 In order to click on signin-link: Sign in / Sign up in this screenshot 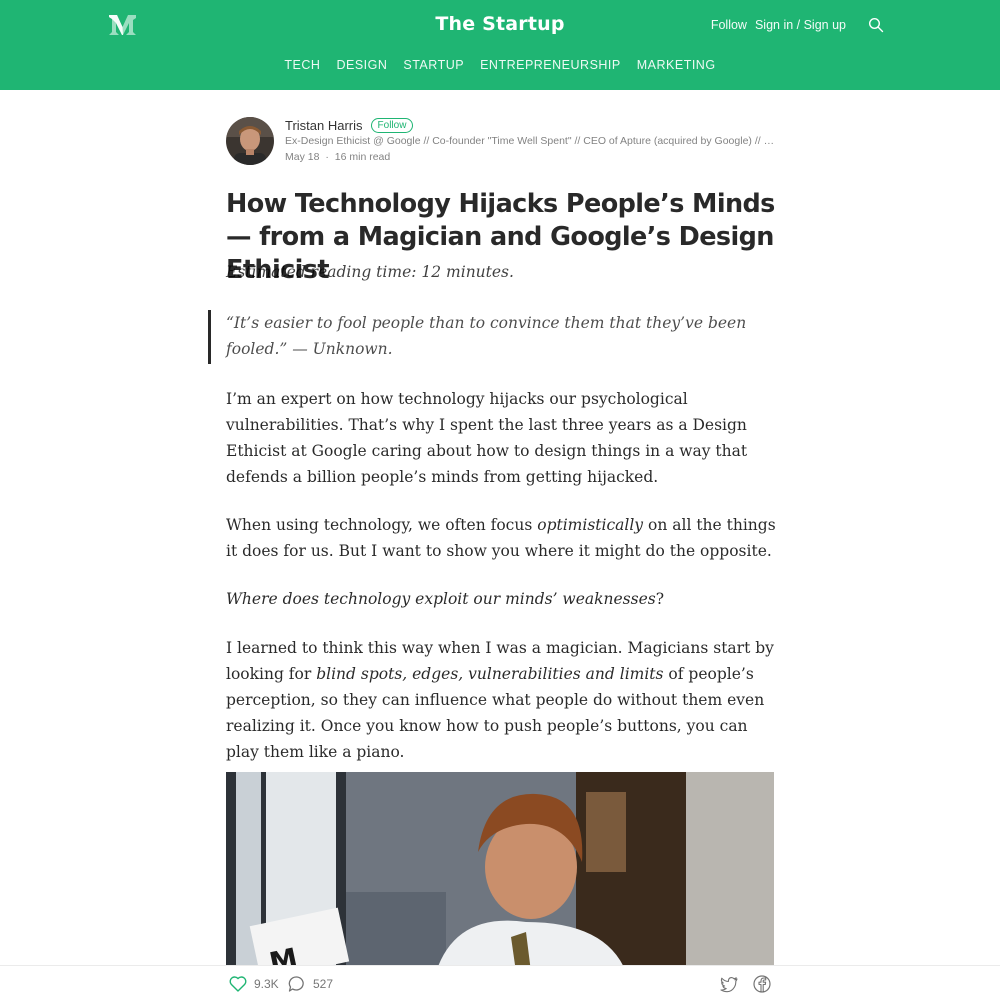, I will do `click(800, 25)`.